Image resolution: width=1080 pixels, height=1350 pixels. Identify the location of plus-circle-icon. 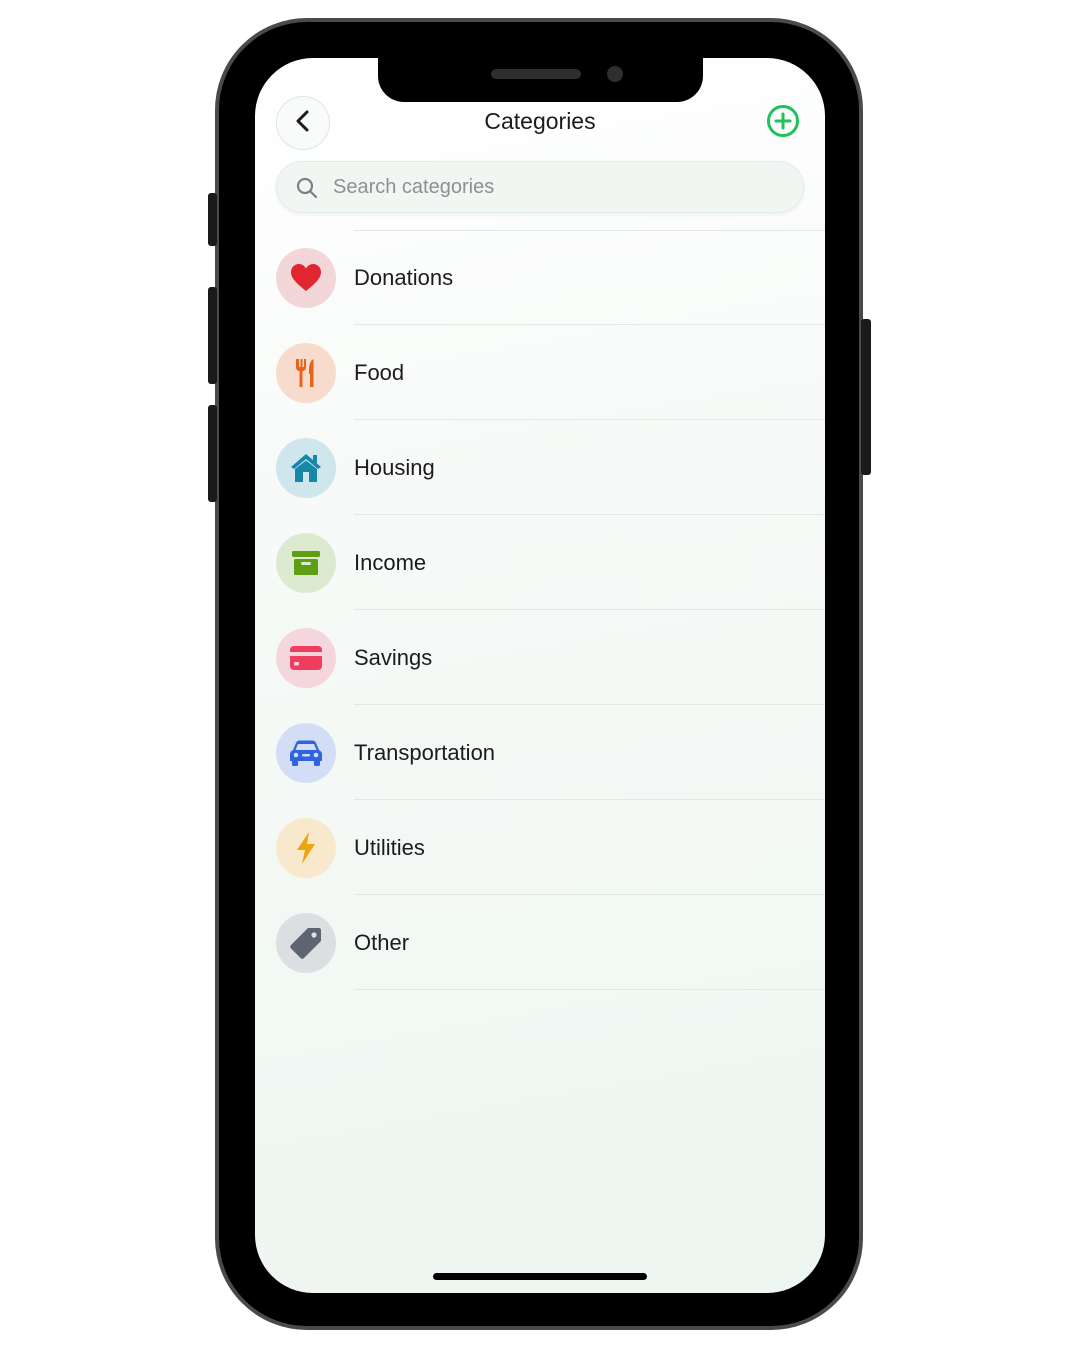
(783, 123).